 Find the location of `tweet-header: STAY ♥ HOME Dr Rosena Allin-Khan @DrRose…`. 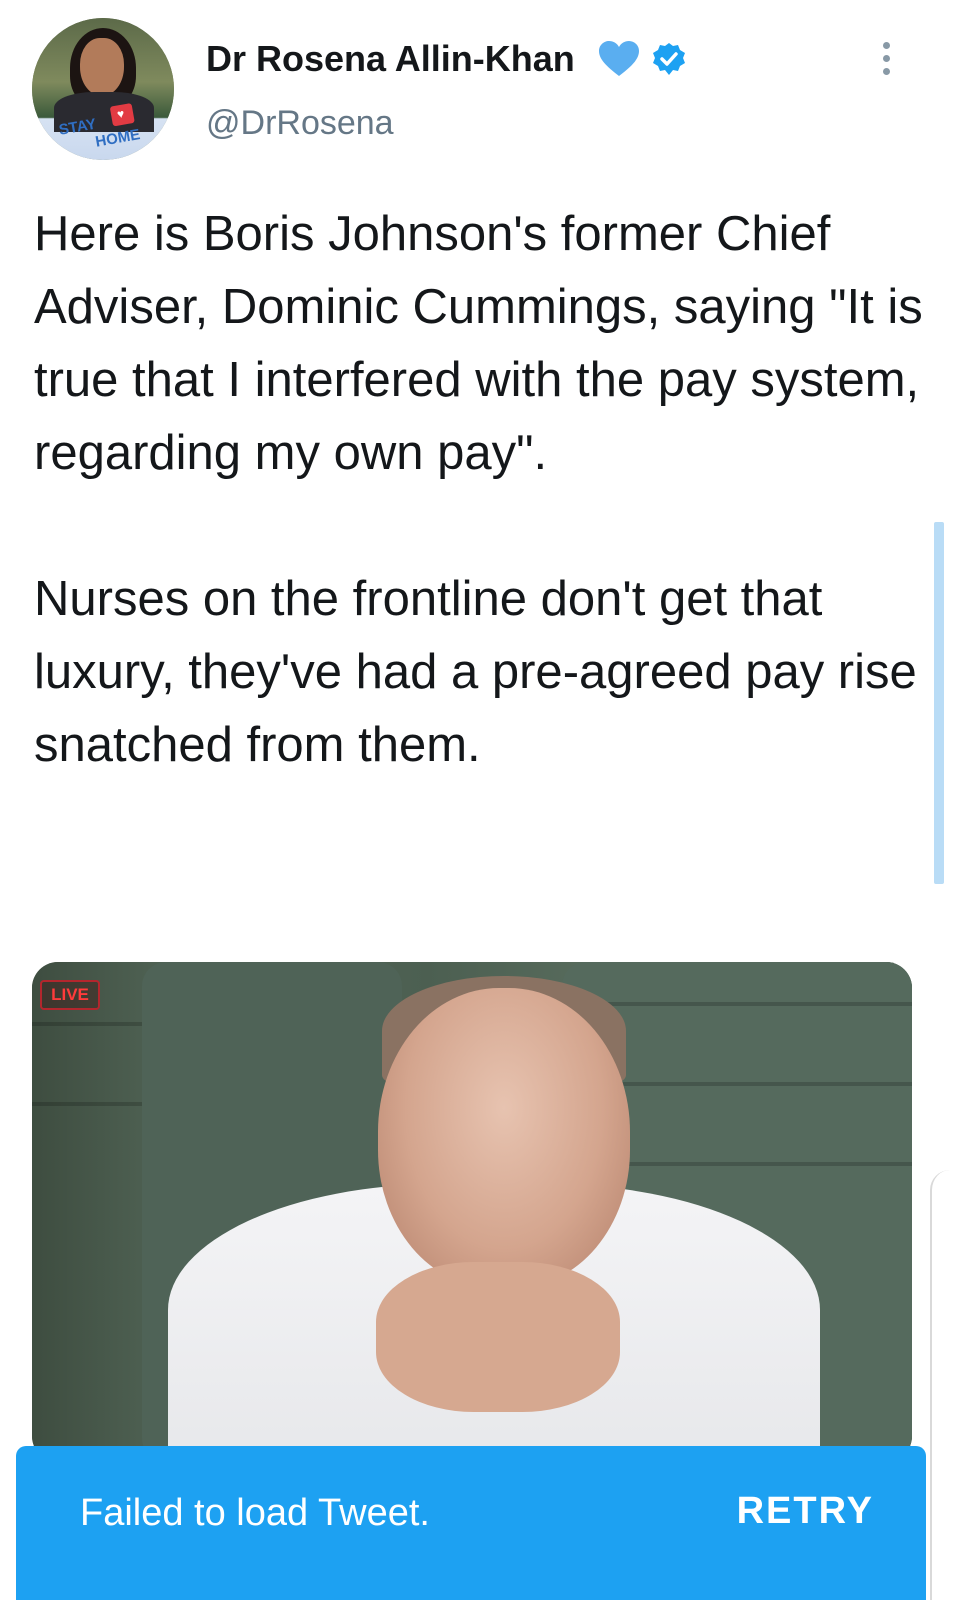

tweet-header: STAY ♥ HOME Dr Rosena Allin-Khan @DrRose… is located at coordinates (481, 90).